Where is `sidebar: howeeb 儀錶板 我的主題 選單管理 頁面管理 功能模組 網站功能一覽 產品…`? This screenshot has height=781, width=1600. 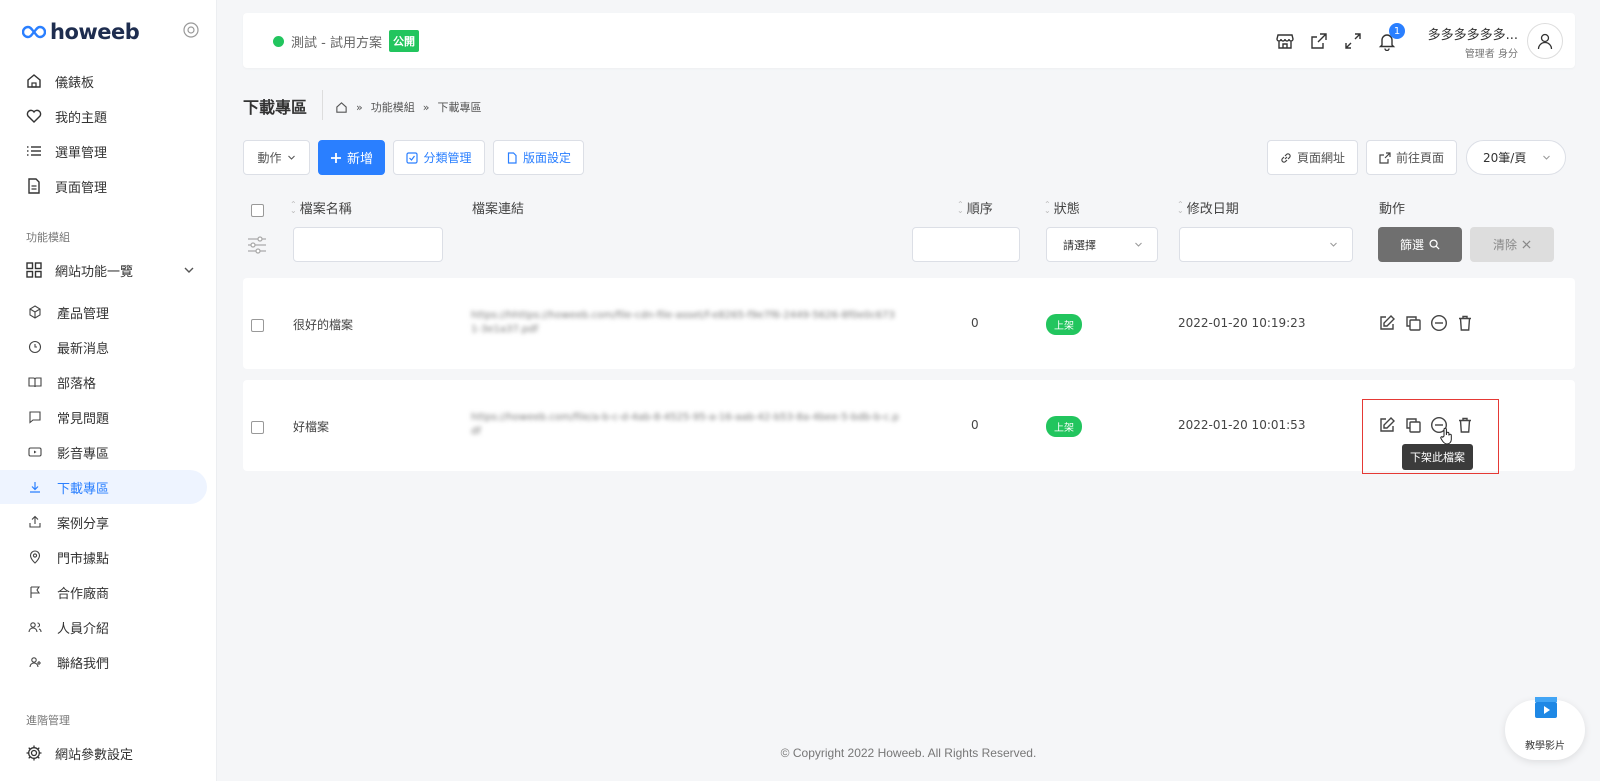
sidebar: howeeb 儀錶板 我的主題 選單管理 頁面管理 功能模組 網站功能一覽 產品… is located at coordinates (108, 390).